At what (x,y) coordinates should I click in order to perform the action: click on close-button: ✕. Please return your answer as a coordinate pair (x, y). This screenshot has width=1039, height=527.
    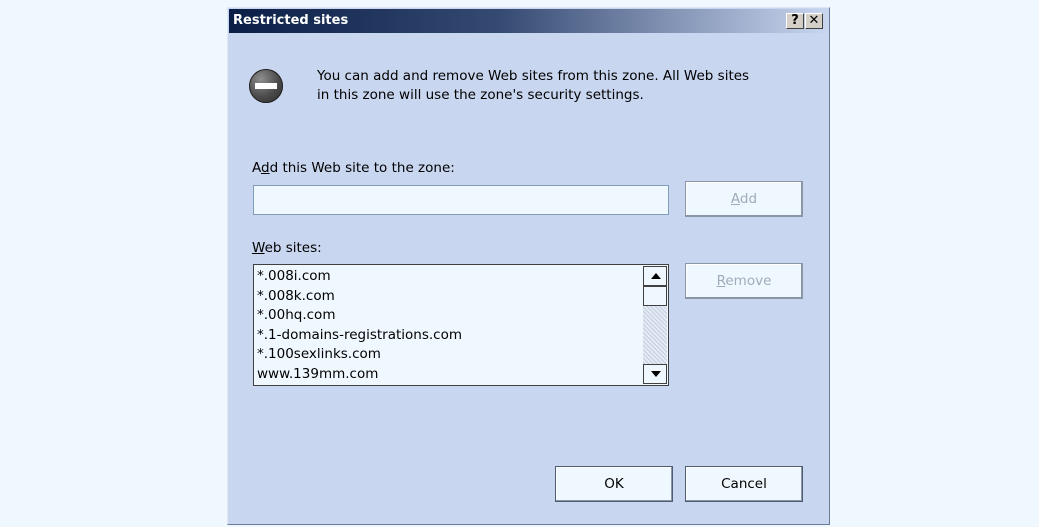
    Looking at the image, I should click on (814, 21).